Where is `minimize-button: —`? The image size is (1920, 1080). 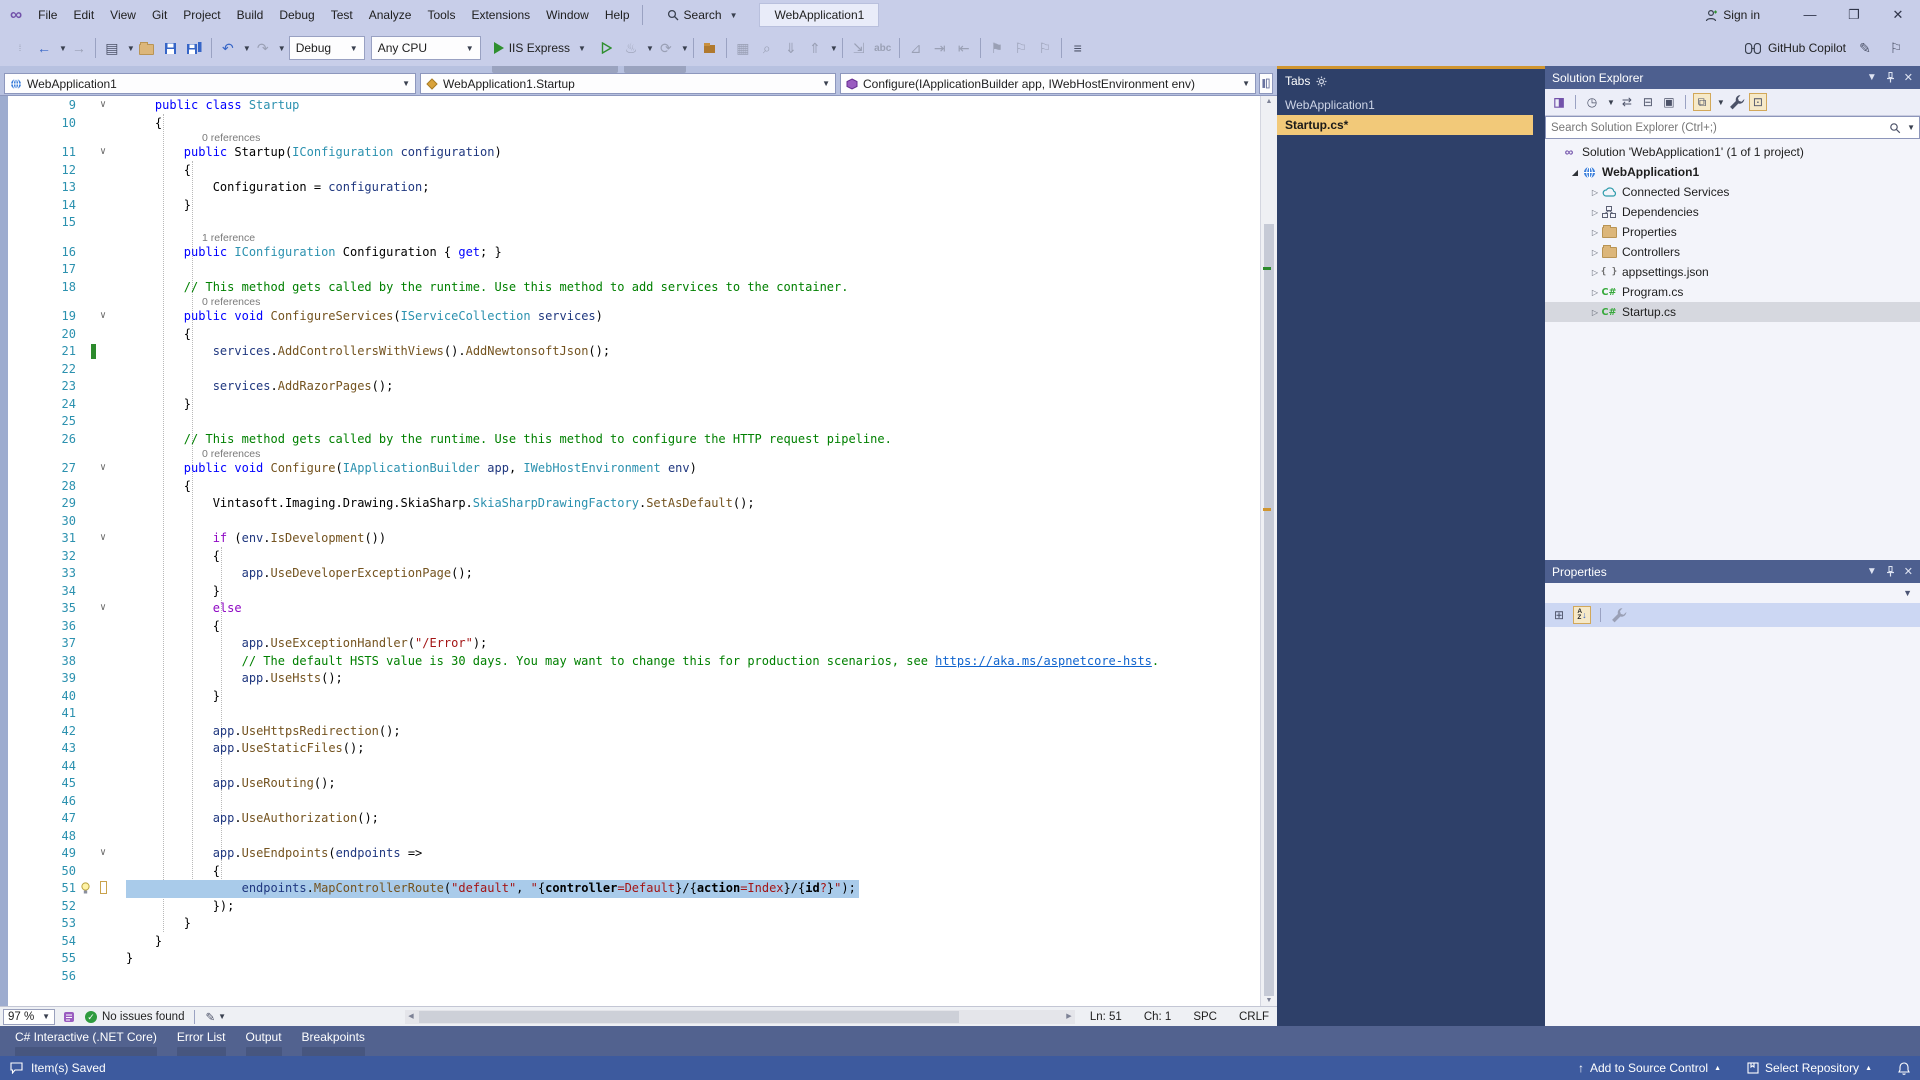
minimize-button: — is located at coordinates (1810, 15).